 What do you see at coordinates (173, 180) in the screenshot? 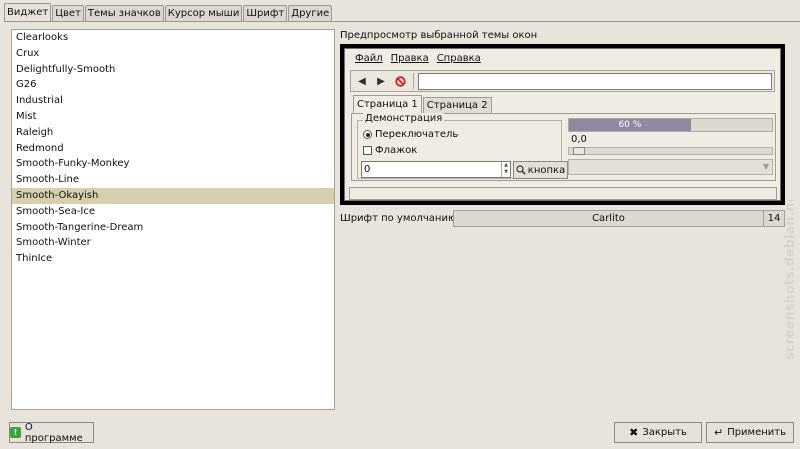
I see `theme-item: Smooth-Line` at bounding box center [173, 180].